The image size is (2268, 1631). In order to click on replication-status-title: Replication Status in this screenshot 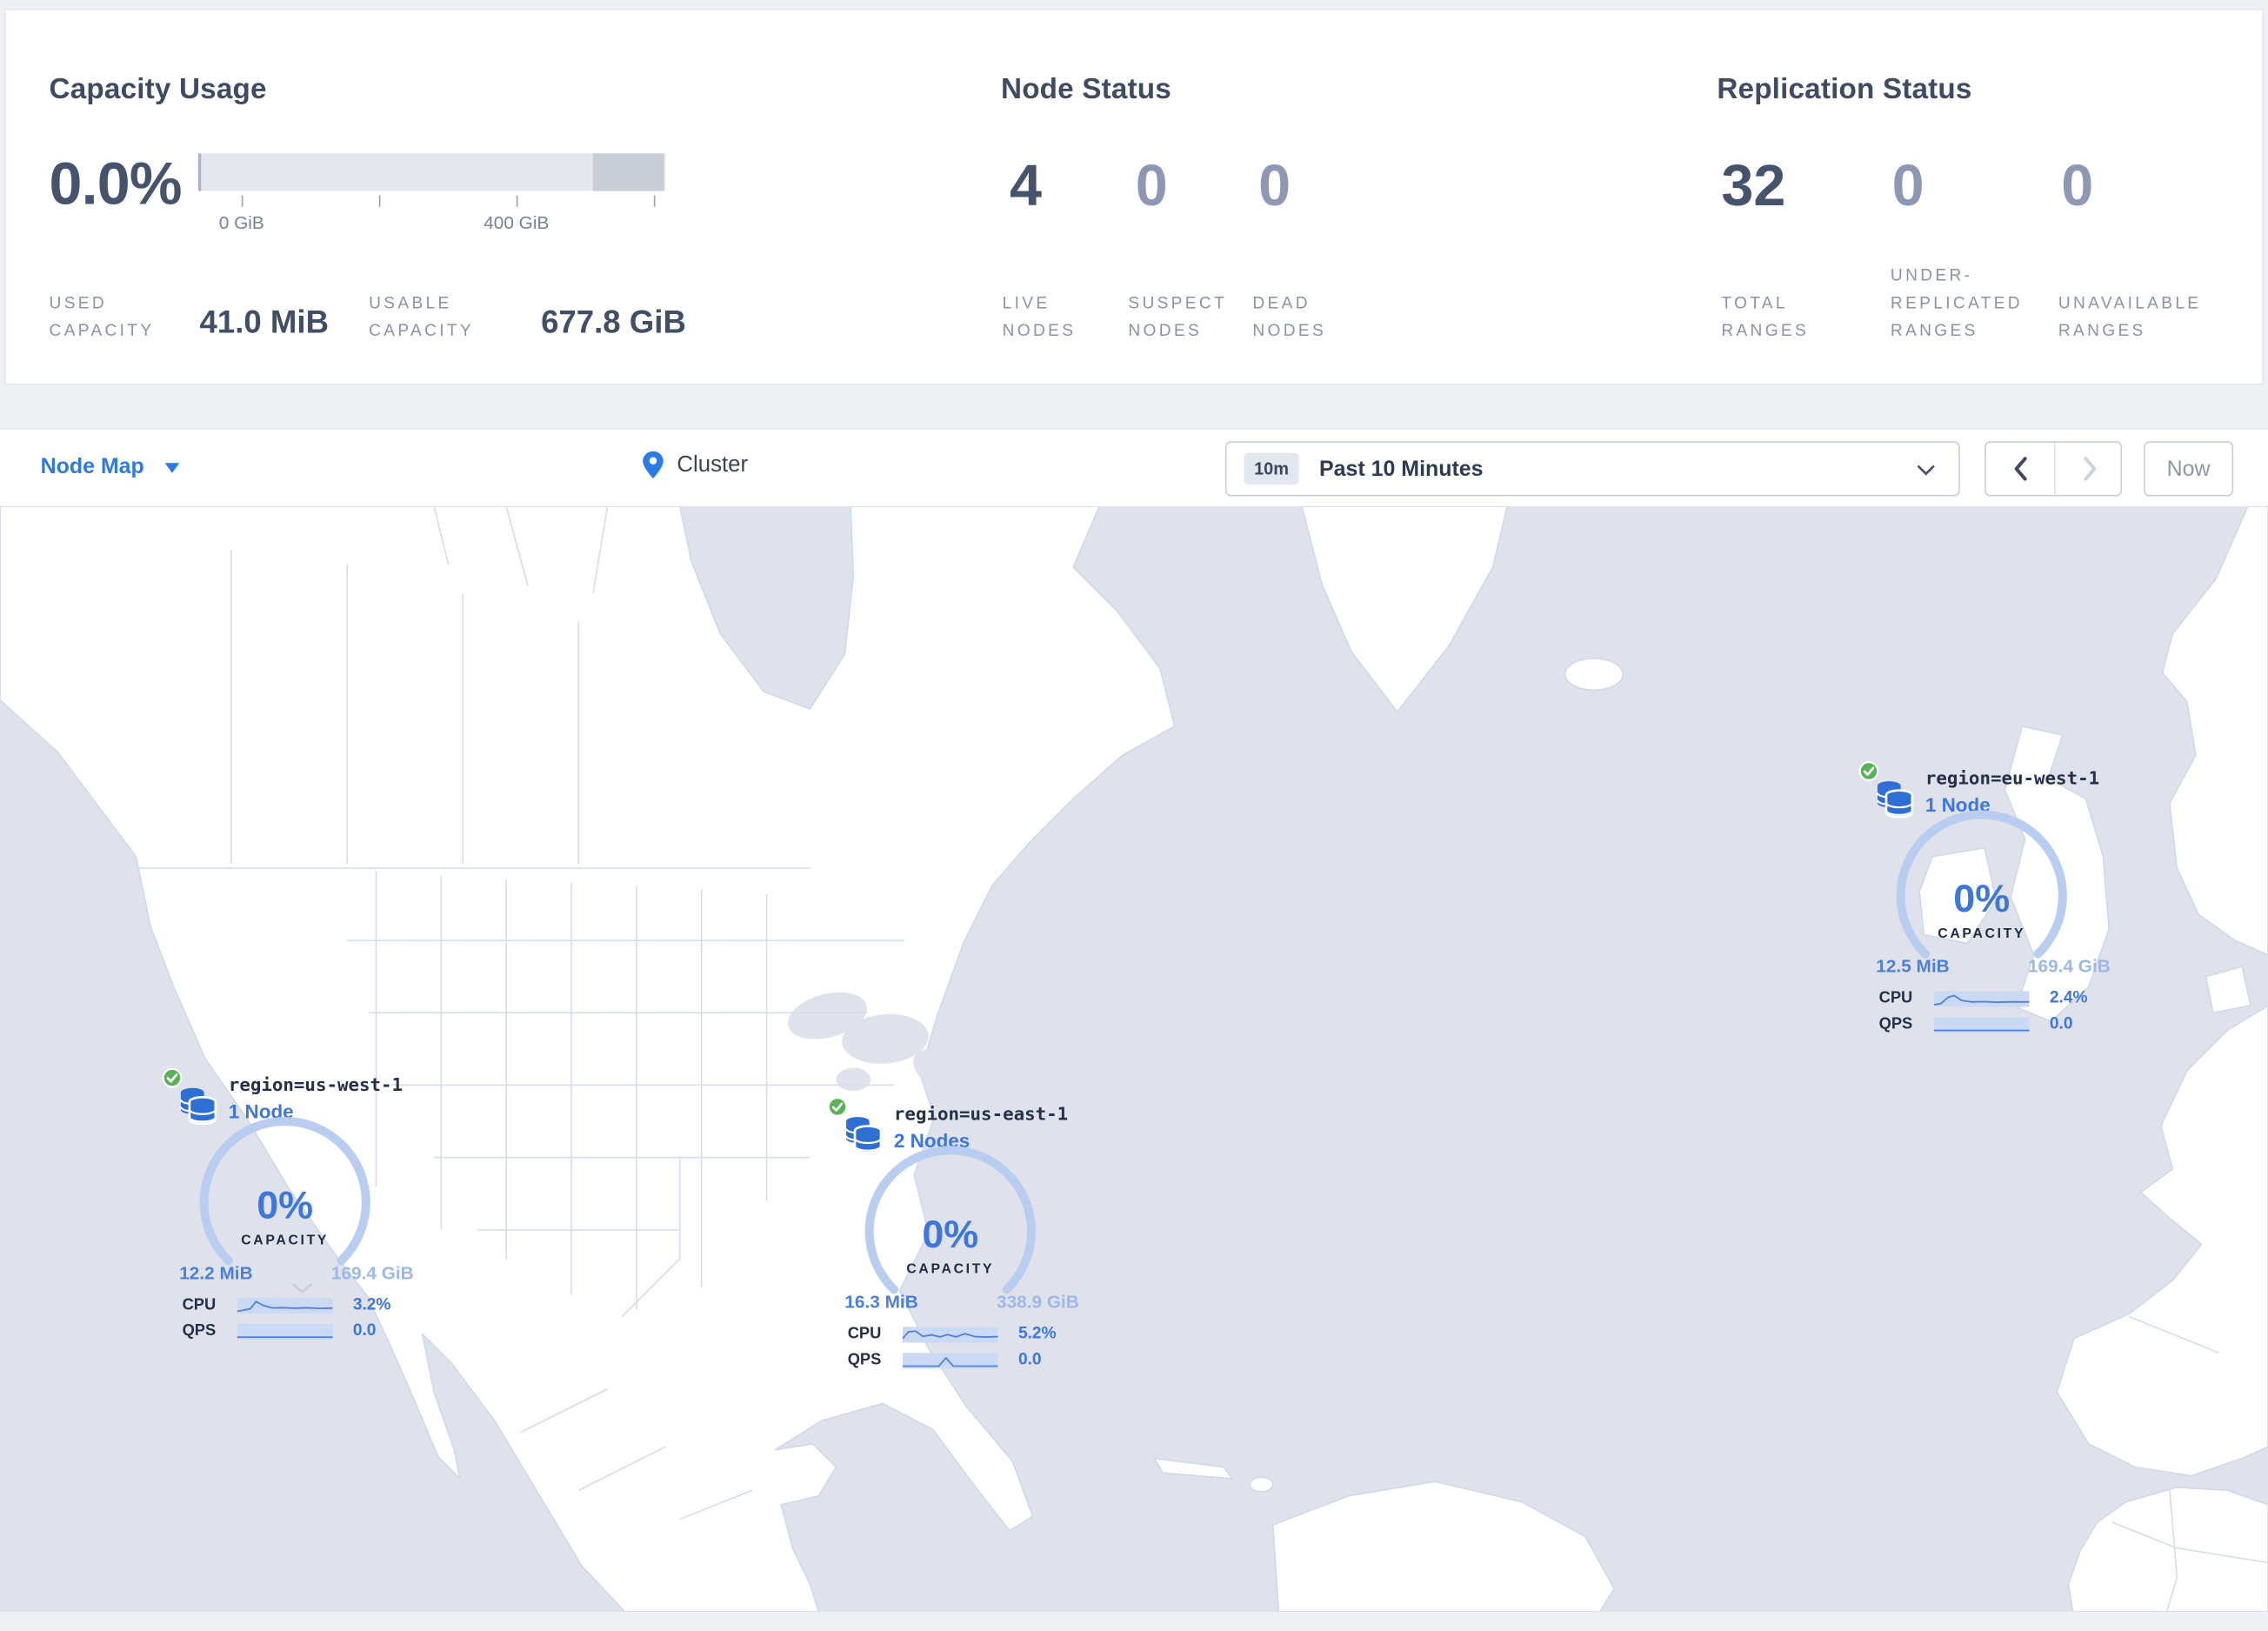, I will do `click(1844, 89)`.